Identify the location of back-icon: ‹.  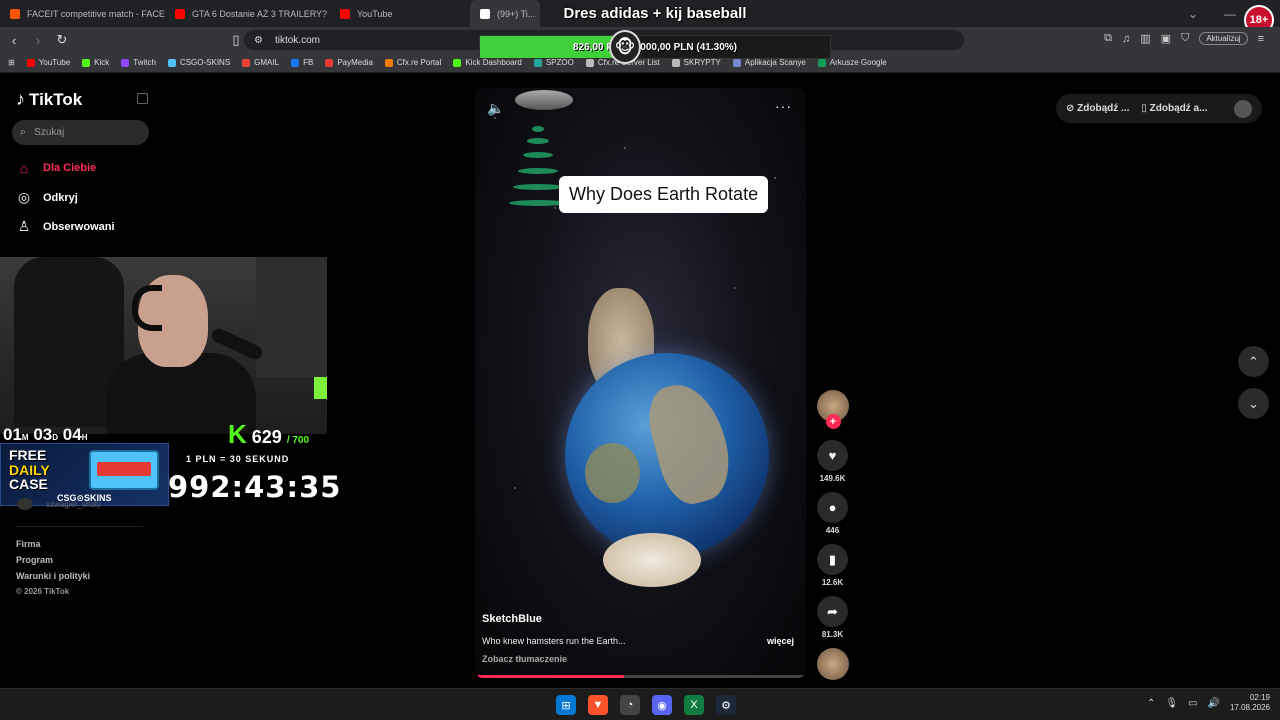
(14, 40).